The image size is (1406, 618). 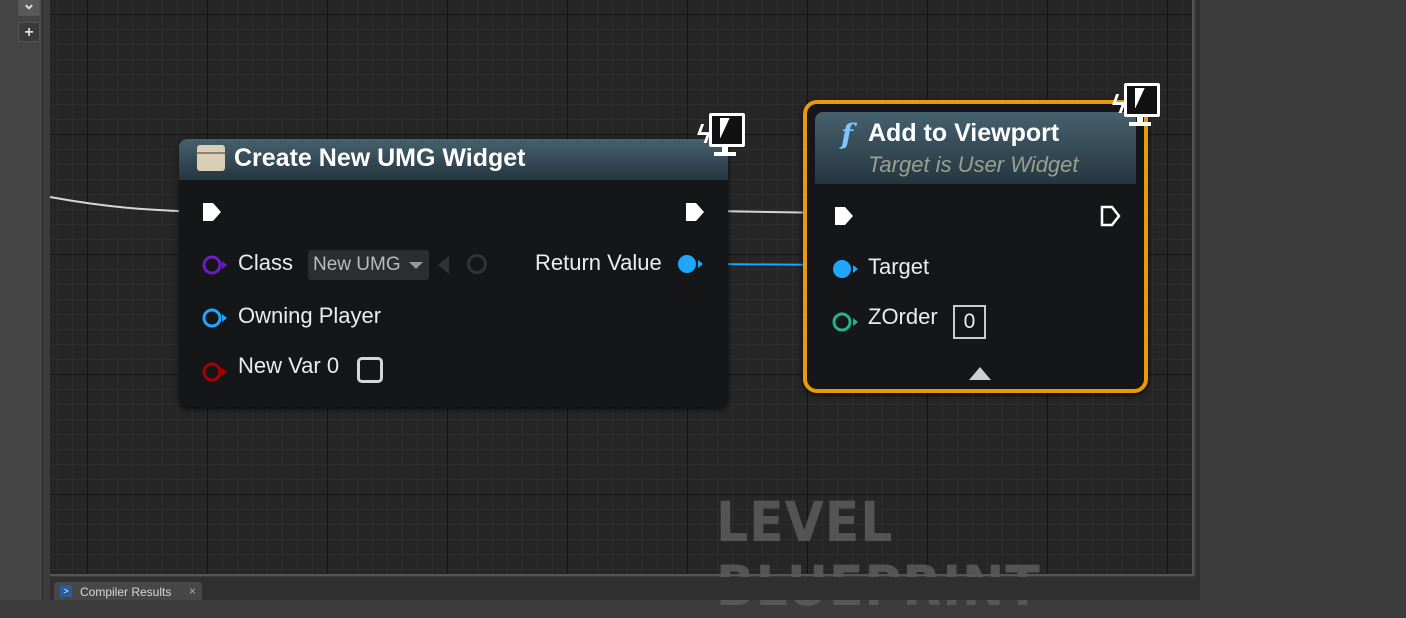 What do you see at coordinates (216, 265) in the screenshot?
I see `class-pin` at bounding box center [216, 265].